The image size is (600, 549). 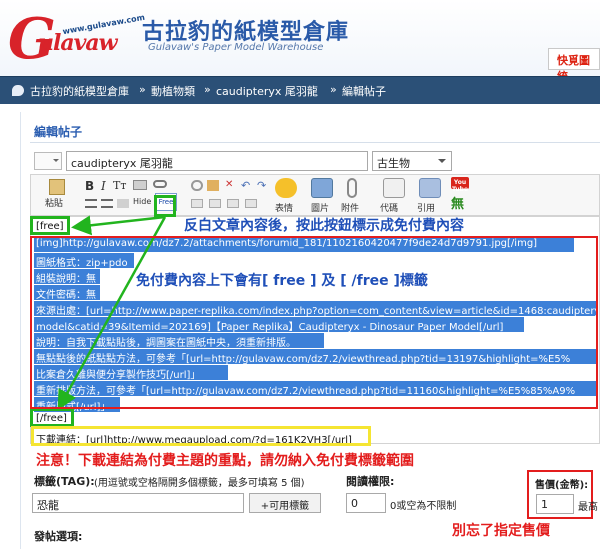 I want to click on list-icon, so click(x=107, y=203).